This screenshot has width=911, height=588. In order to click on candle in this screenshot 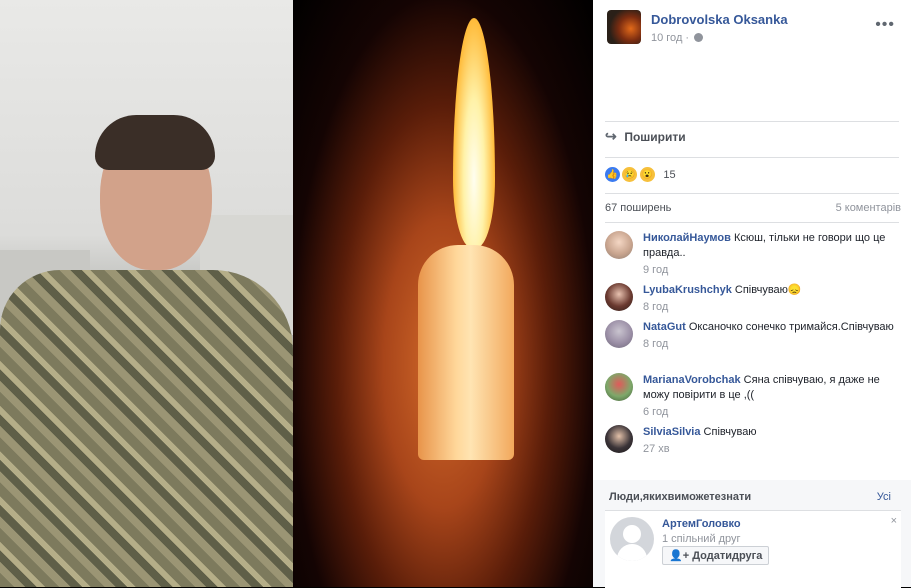, I will do `click(466, 352)`.